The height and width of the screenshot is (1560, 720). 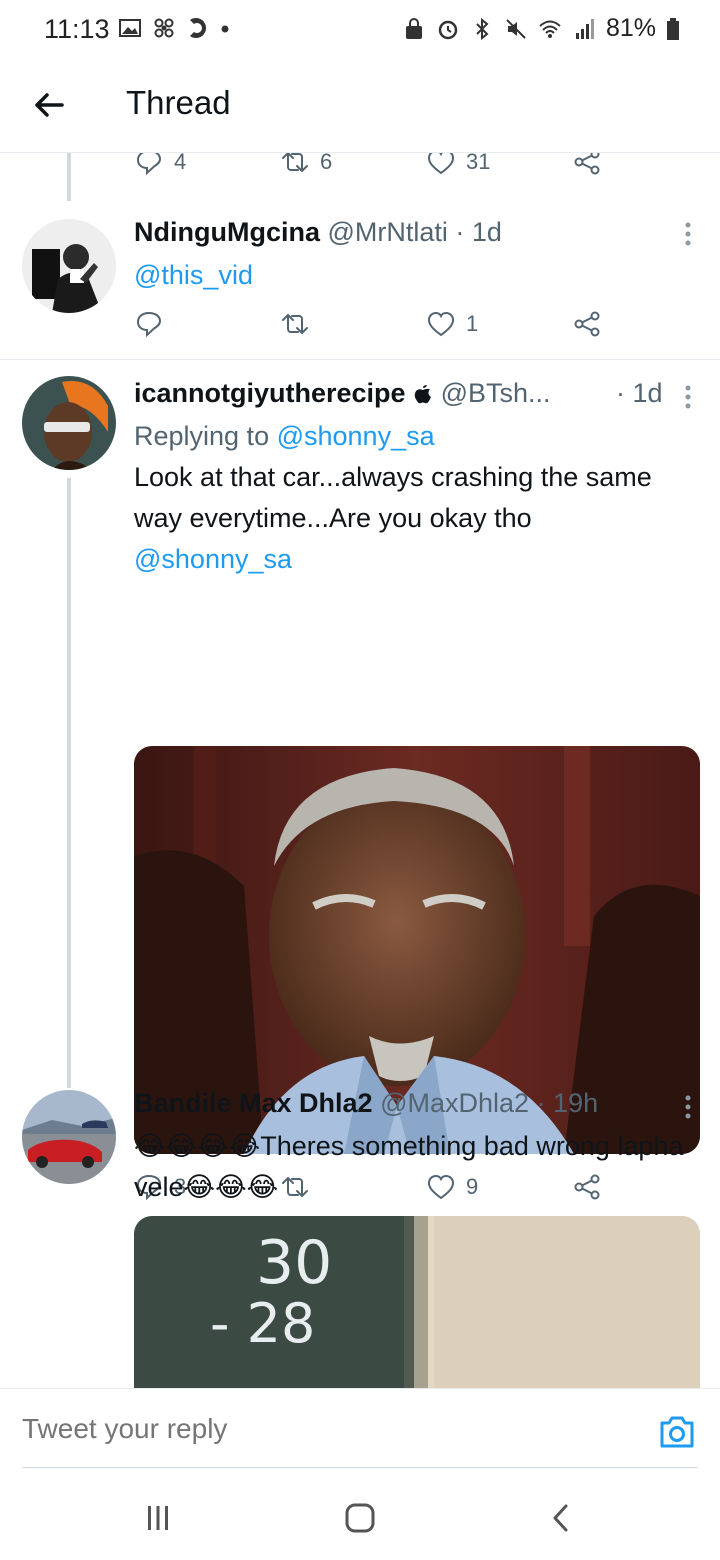 What do you see at coordinates (562, 1518) in the screenshot?
I see `back-nav-icon` at bounding box center [562, 1518].